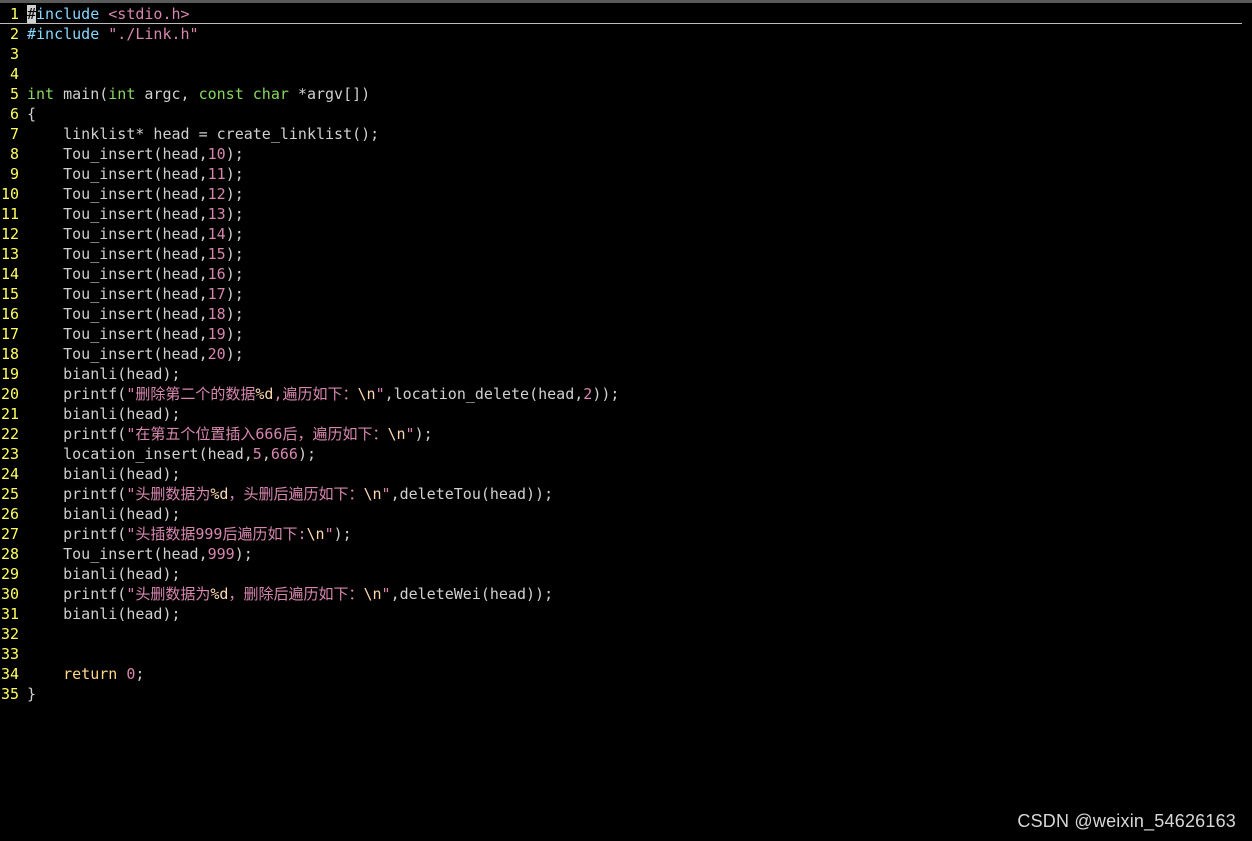  What do you see at coordinates (203, 134) in the screenshot?
I see `line-code: linklist* head = create_linklist();` at bounding box center [203, 134].